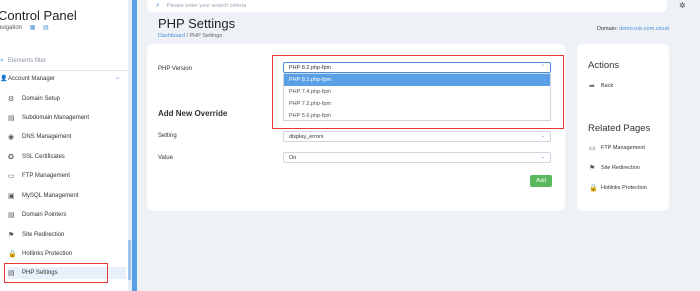 The height and width of the screenshot is (291, 700). Describe the element at coordinates (644, 29) in the screenshot. I see `domain-value: demo.ruk-com.cloud` at that location.